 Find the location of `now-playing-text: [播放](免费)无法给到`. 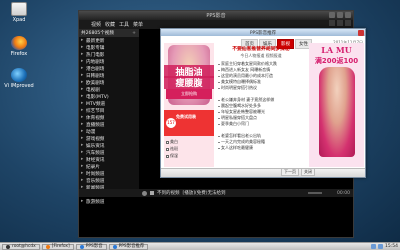

now-playing-text: [播放](免费)无法给到 is located at coordinates (204, 193).